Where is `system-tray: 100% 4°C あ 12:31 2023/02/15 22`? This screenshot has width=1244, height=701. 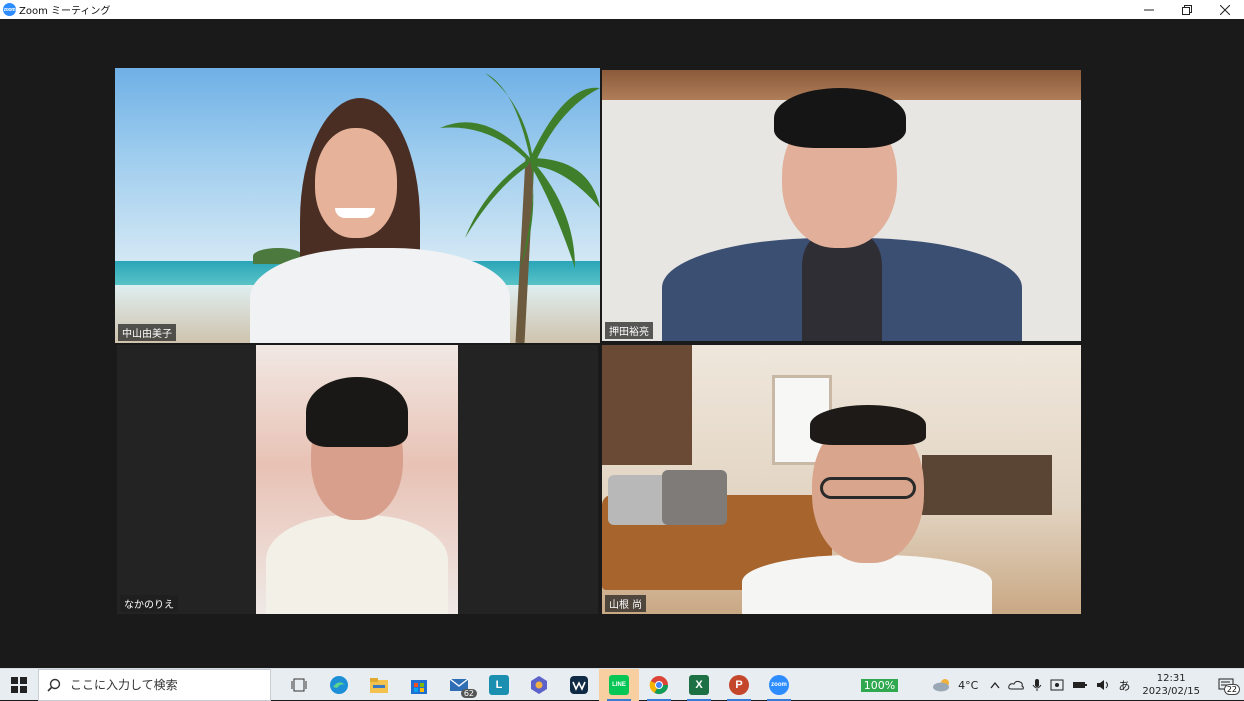
system-tray: 100% 4°C あ 12:31 2023/02/15 22 is located at coordinates (1052, 685).